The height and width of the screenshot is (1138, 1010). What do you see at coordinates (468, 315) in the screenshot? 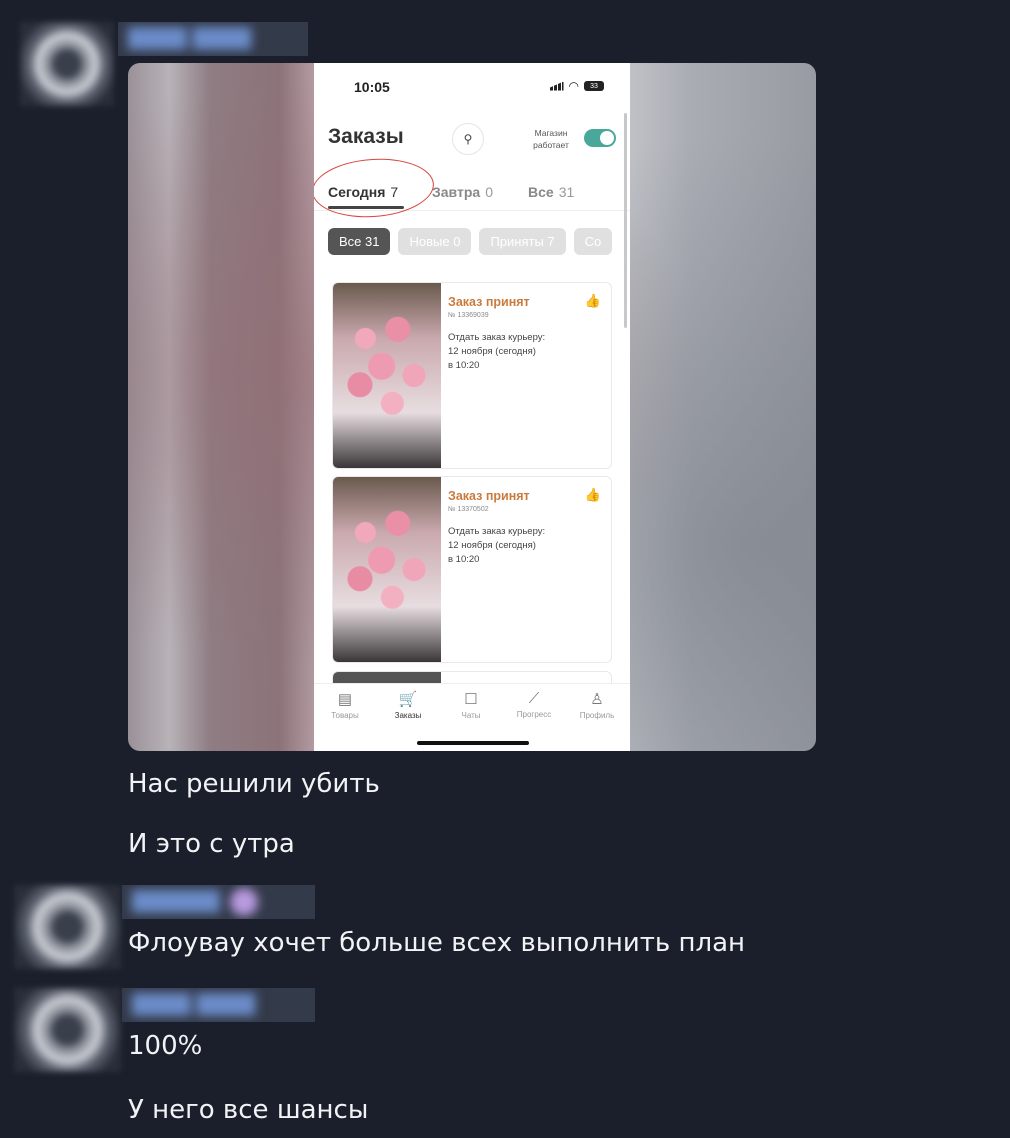
I see `order-number: № 13369039` at bounding box center [468, 315].